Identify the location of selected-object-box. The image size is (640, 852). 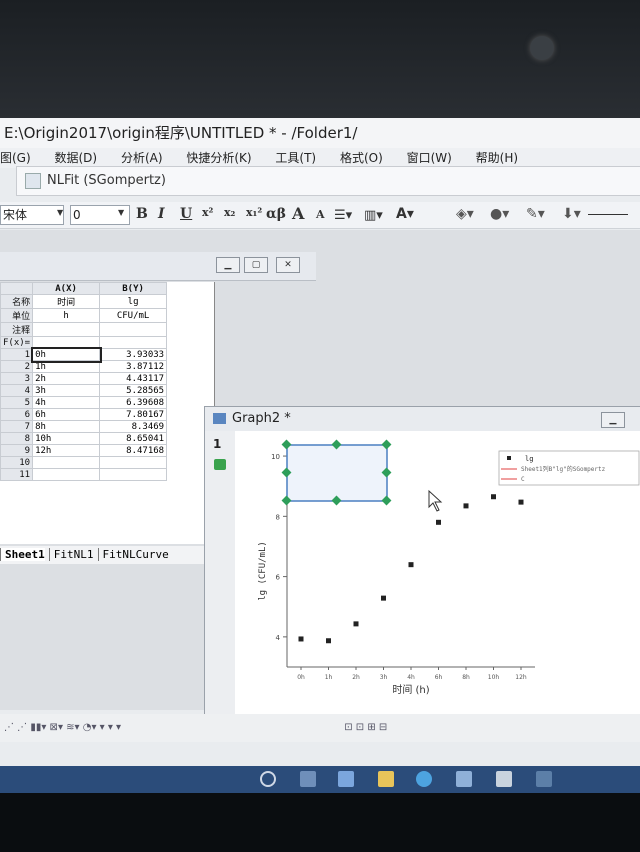
(337, 473).